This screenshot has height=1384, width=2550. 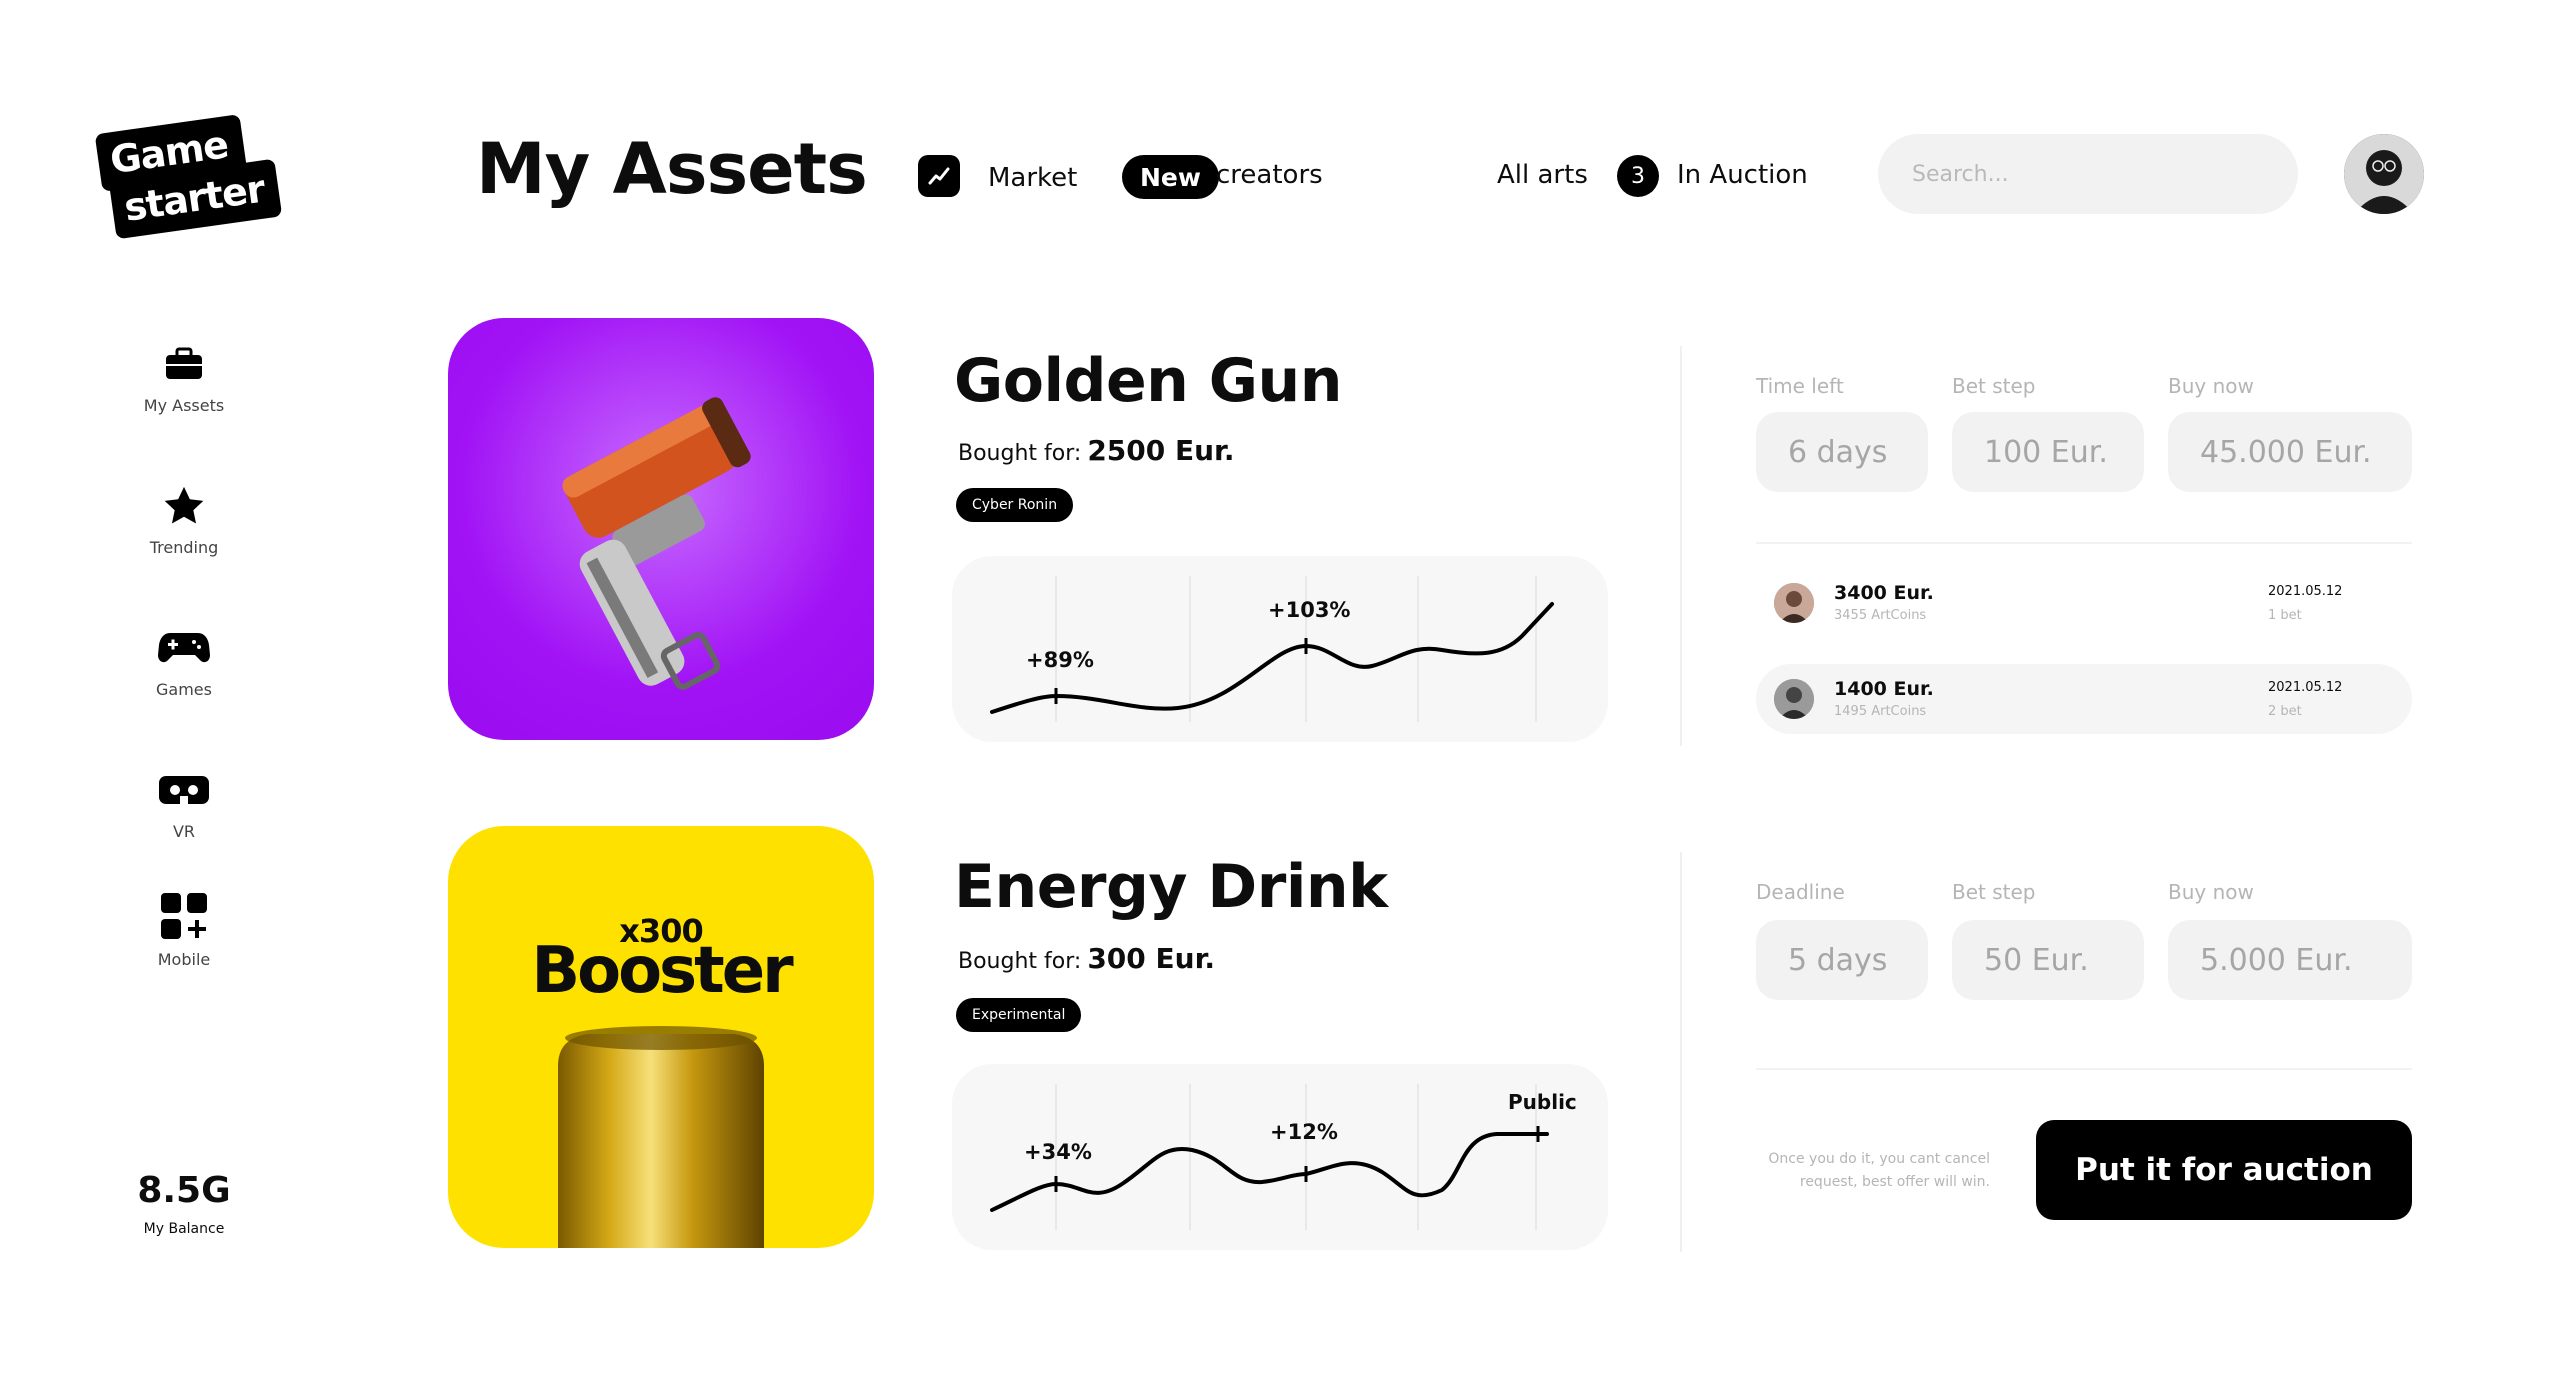 I want to click on page-title: My Assets, so click(x=672, y=169).